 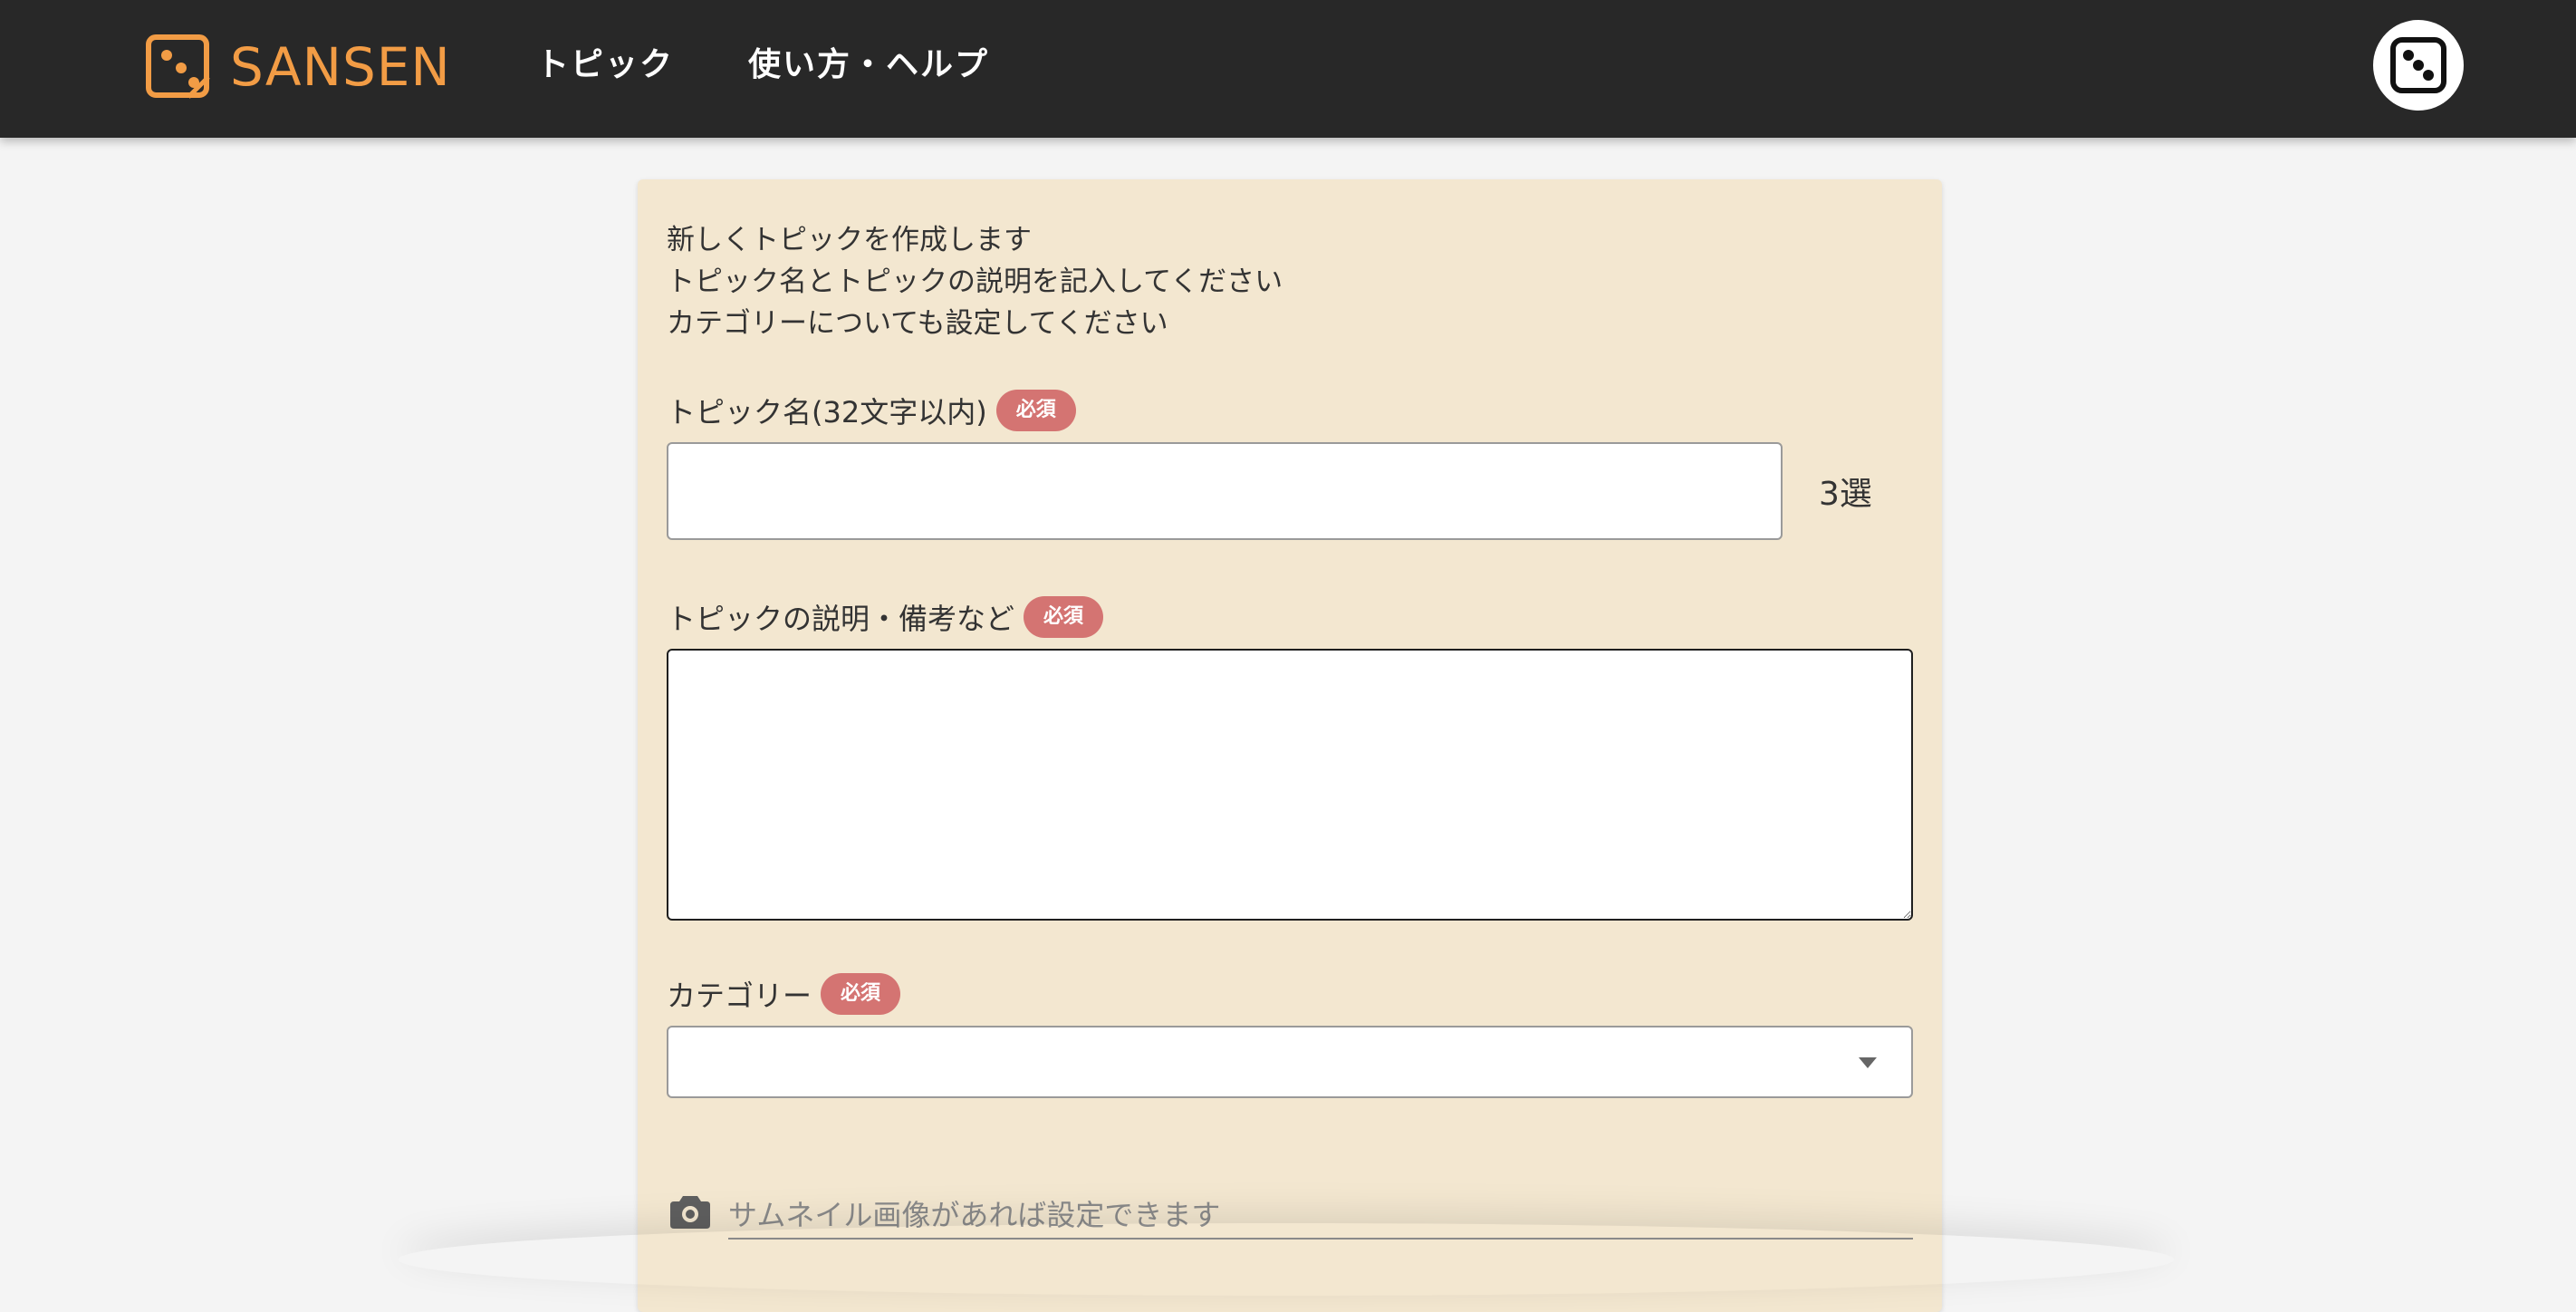 I want to click on app-header: SANSEN トピック 使い方・ヘルプ, so click(x=1288, y=69).